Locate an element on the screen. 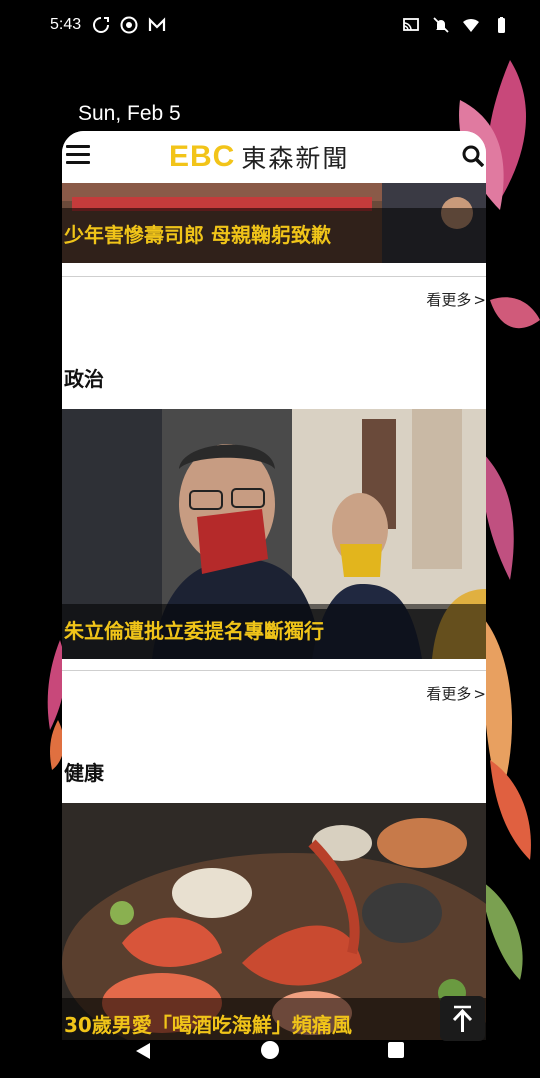  news-story-card: 少年害慘壽司郎 母親鞠躬致歉 is located at coordinates (274, 223).